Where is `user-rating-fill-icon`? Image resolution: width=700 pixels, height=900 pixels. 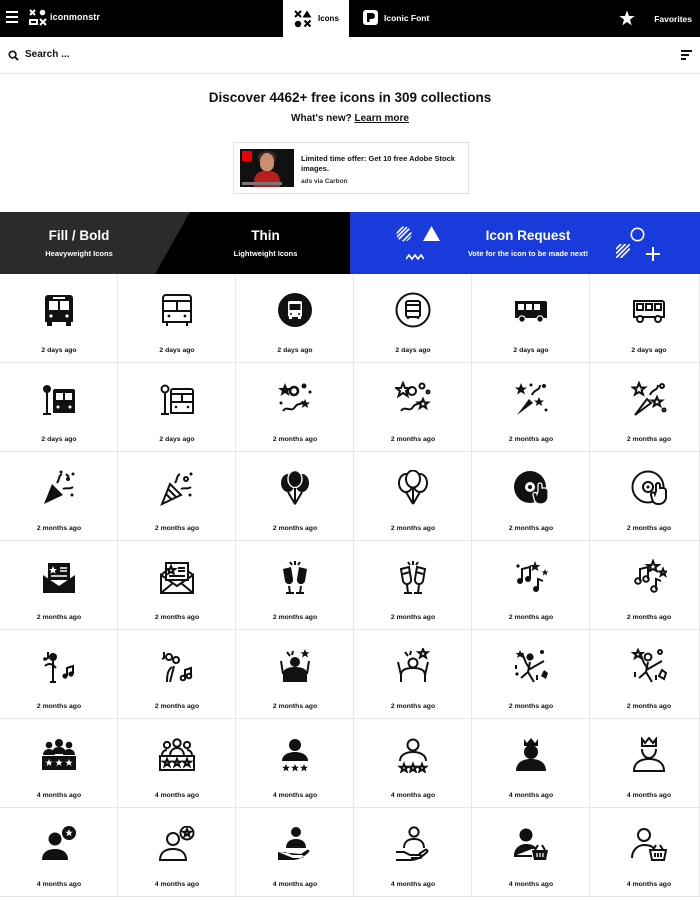 user-rating-fill-icon is located at coordinates (295, 755).